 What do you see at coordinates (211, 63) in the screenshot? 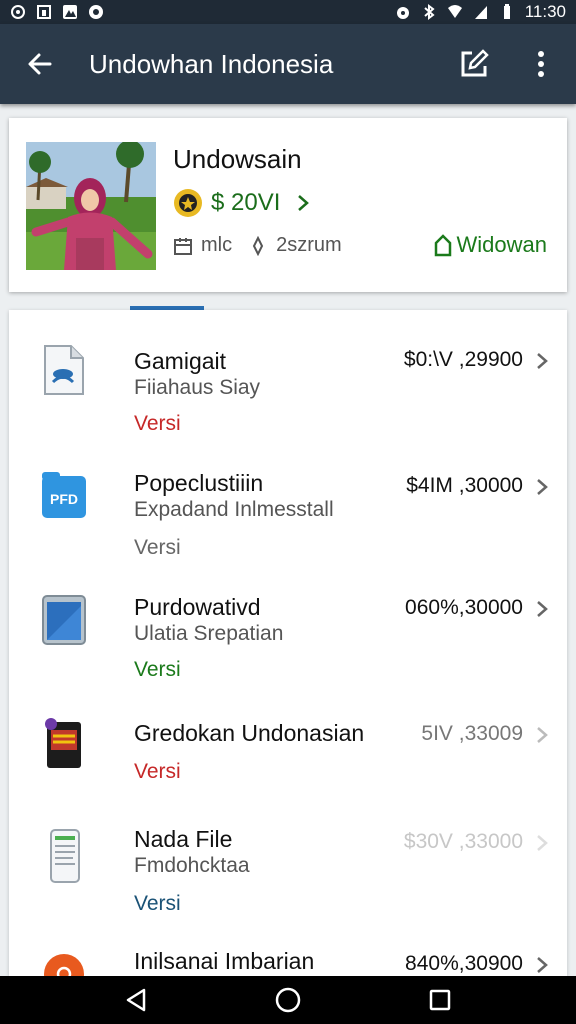
I see `page-title: Undowhan Indonesia` at bounding box center [211, 63].